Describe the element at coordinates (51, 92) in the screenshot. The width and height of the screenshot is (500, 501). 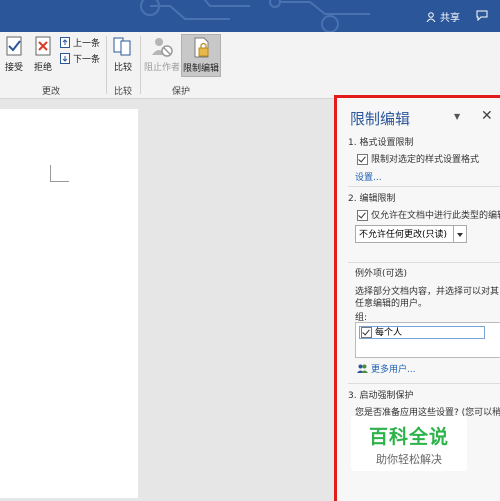
I see `changes-group-label: 更改` at that location.